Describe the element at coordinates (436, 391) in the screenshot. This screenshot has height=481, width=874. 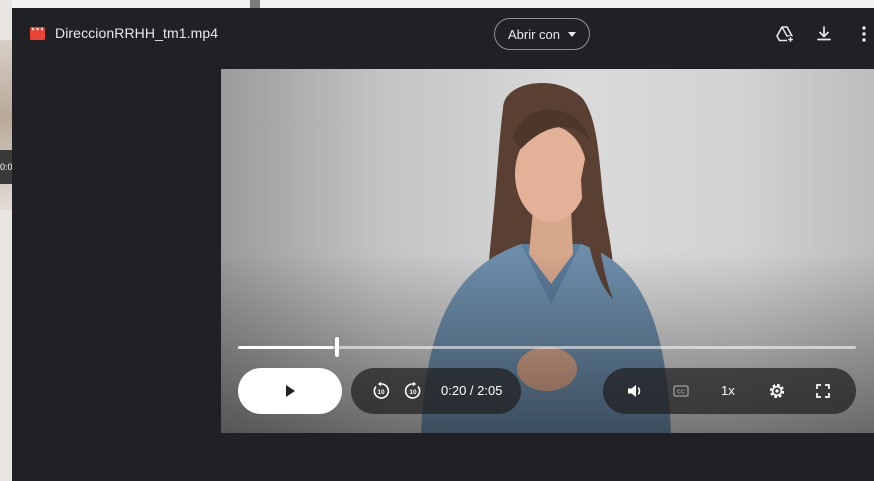
I see `playback-controls: 10 10 0:20 / 2:05` at that location.